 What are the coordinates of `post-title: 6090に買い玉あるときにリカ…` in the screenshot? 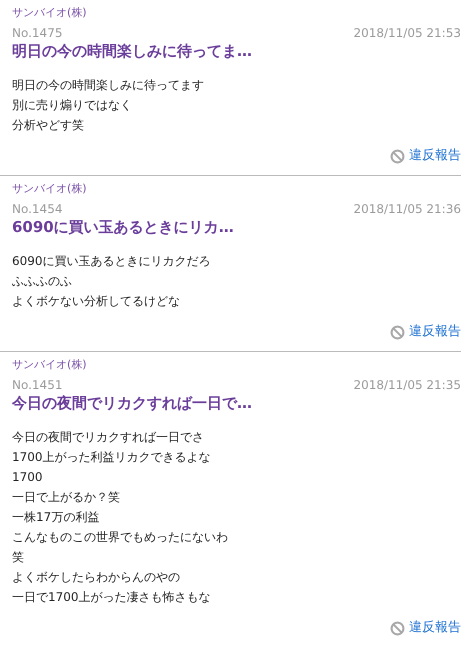 It's located at (236, 227).